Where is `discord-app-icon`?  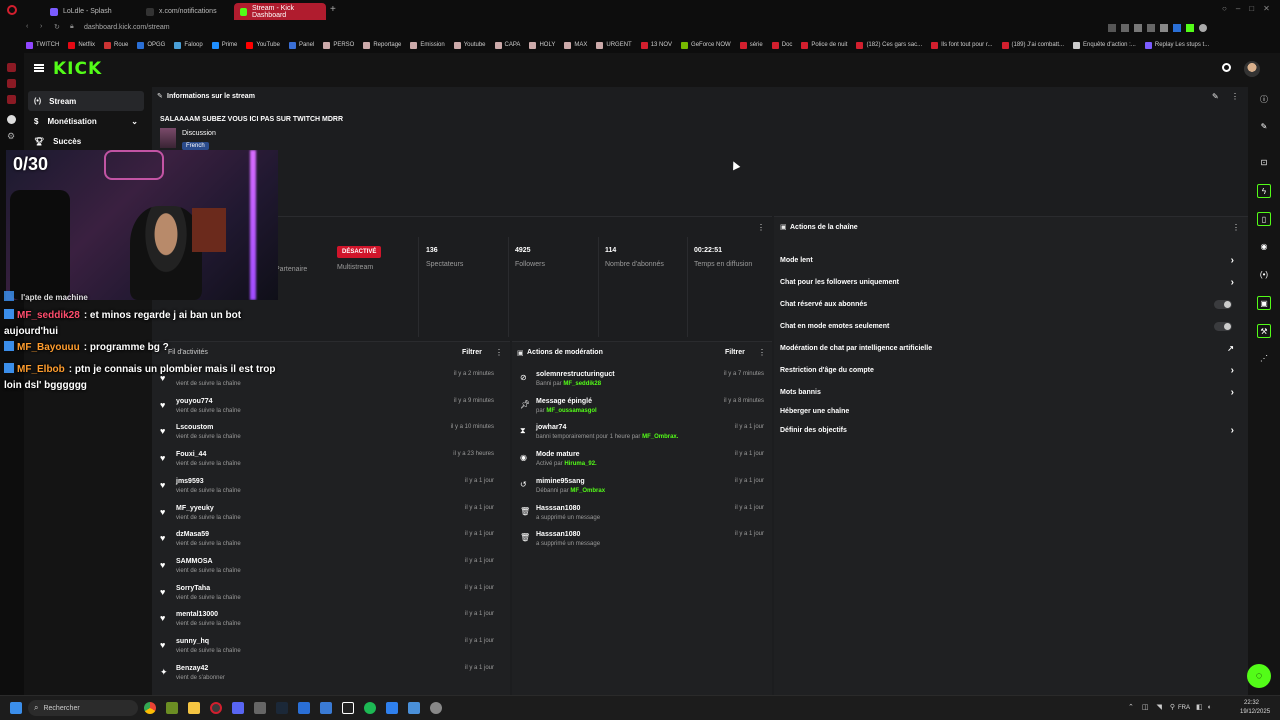
discord-app-icon is located at coordinates (238, 708).